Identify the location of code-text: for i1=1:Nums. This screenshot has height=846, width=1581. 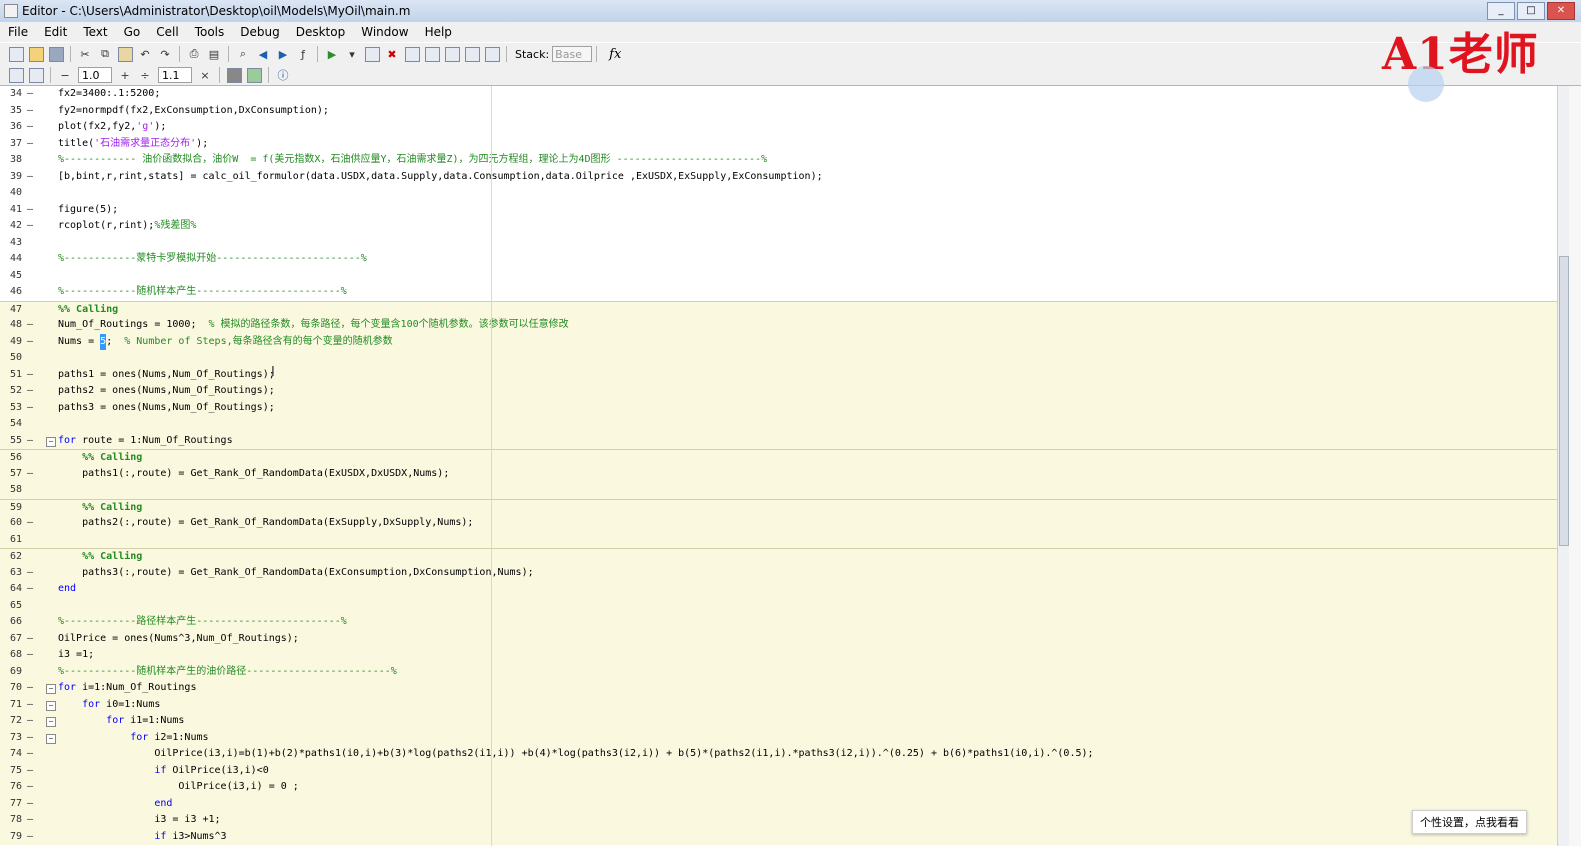
(121, 721).